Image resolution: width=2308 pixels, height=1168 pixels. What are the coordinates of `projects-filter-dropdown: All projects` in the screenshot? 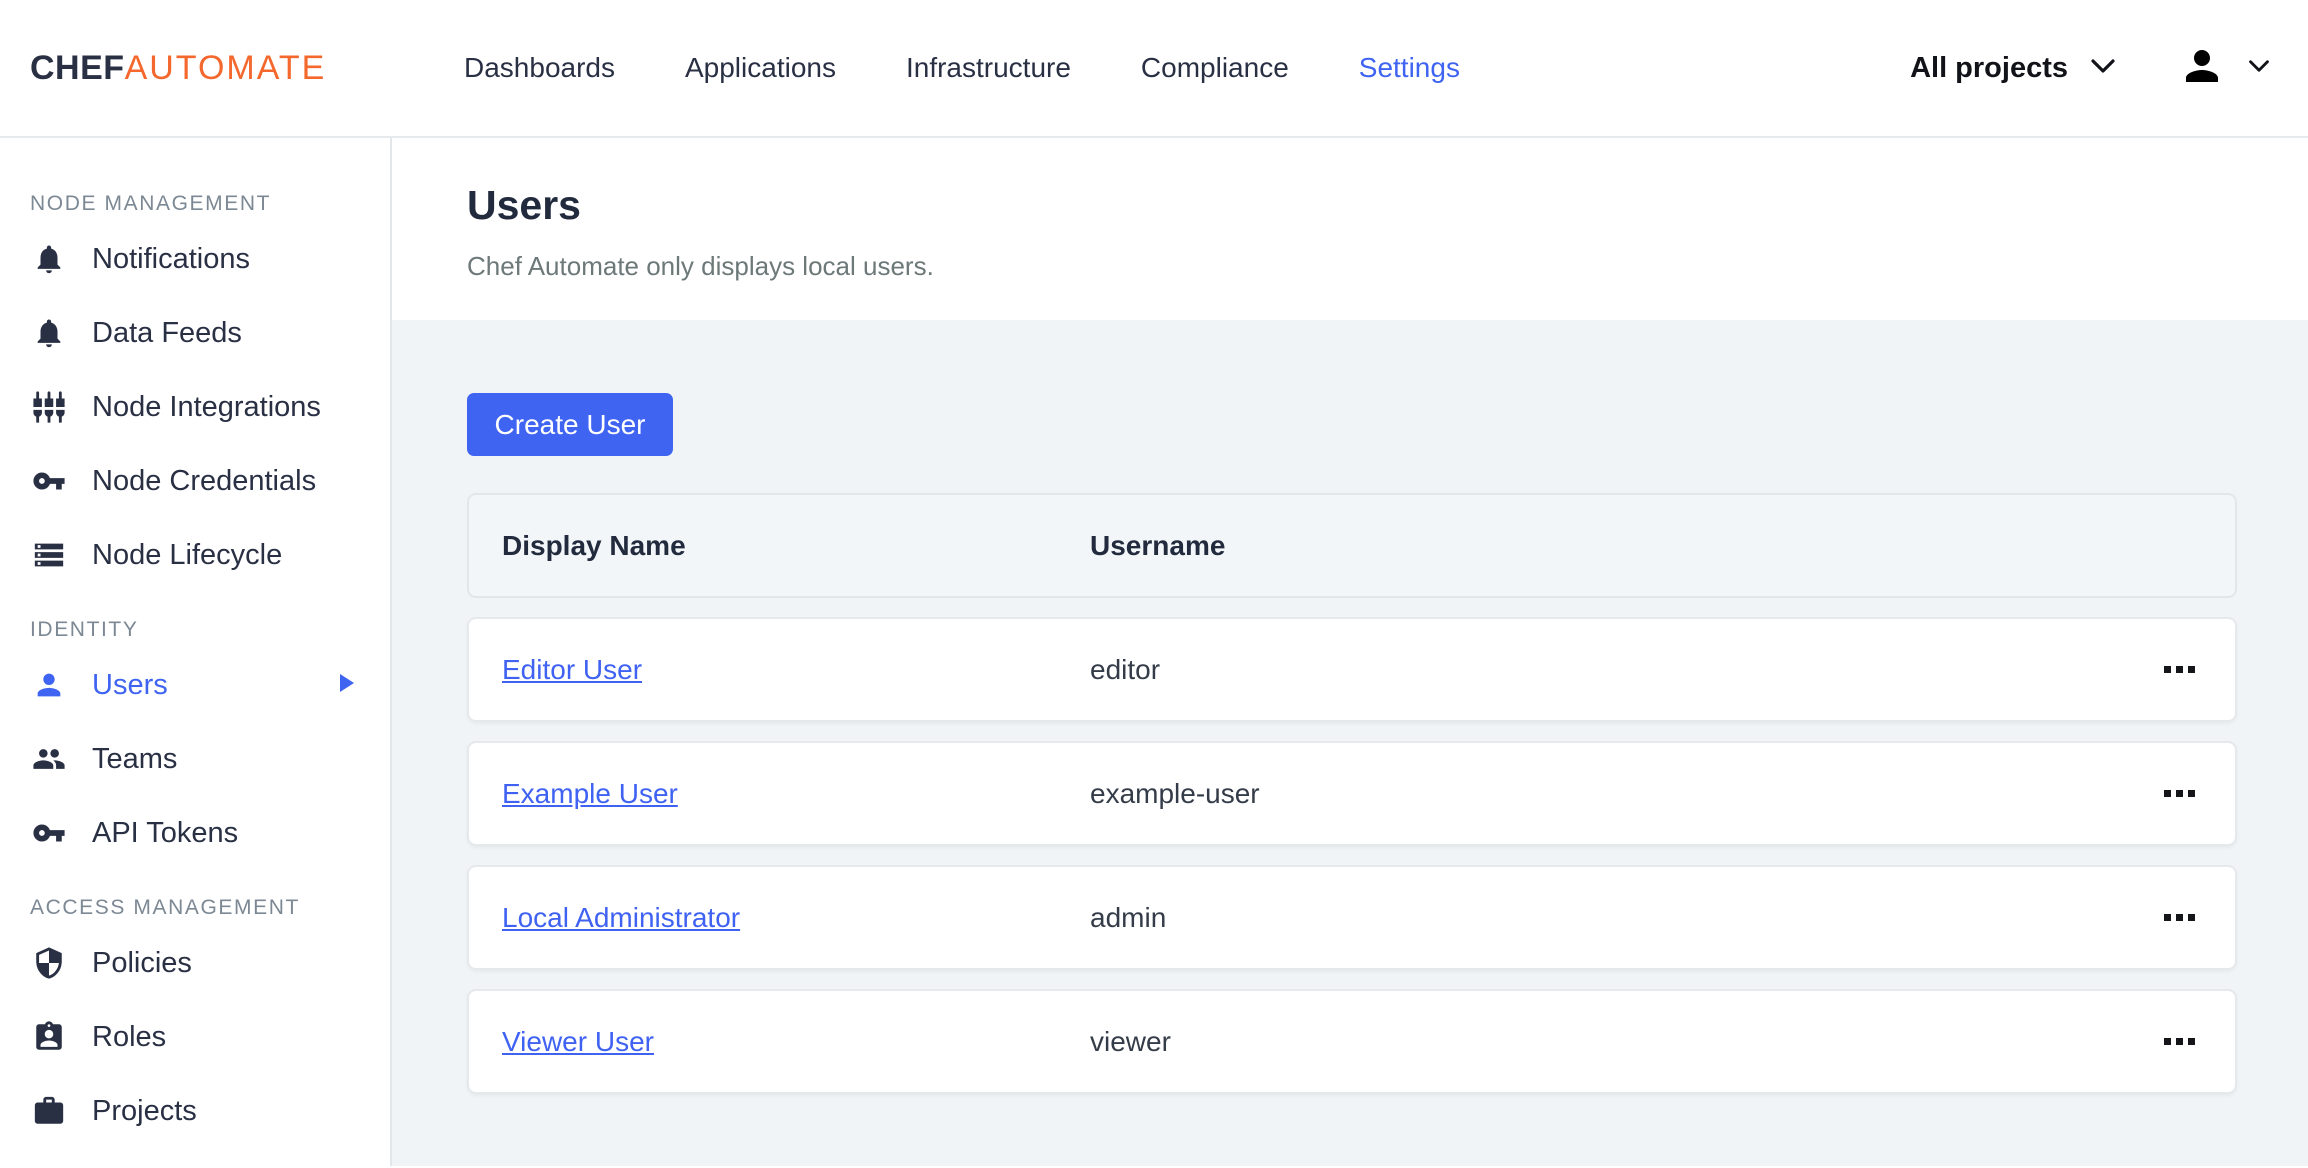 It's located at (2013, 68).